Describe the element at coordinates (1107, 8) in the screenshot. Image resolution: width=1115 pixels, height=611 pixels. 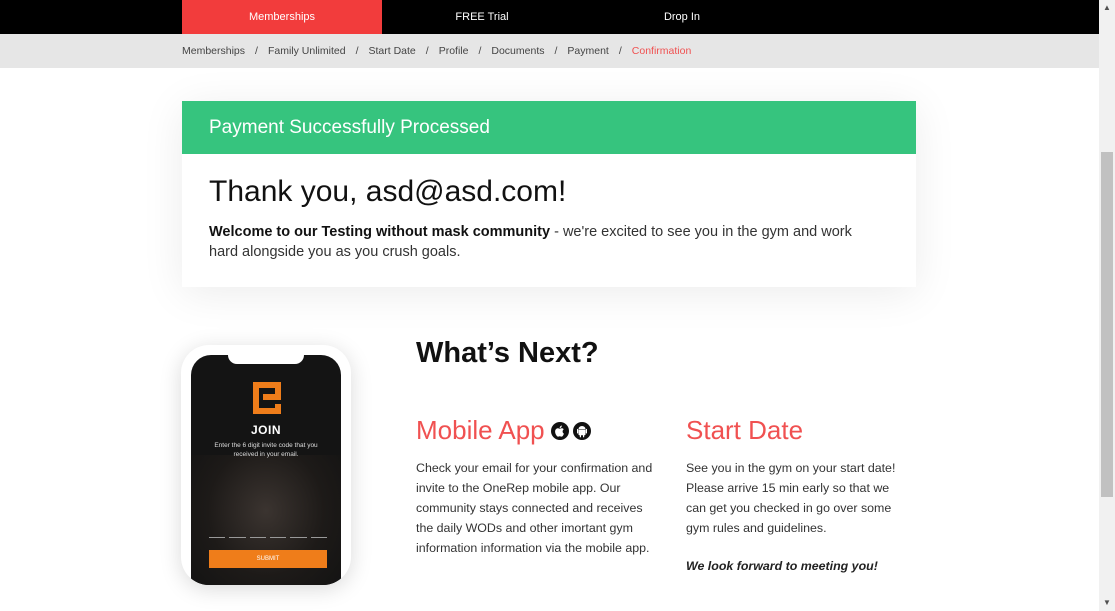
I see `scroll-up-arrow-icon: ▲` at that location.